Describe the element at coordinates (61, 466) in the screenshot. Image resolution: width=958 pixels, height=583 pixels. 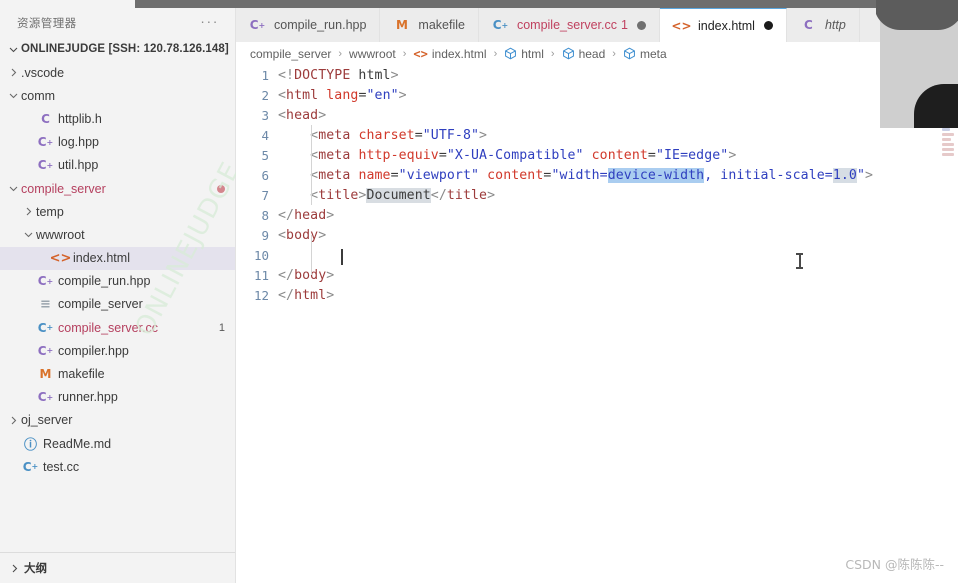
I see `tree-item-label: test.cc` at that location.